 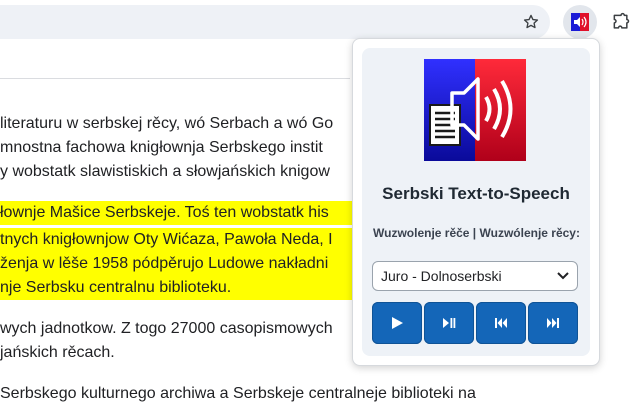 I want to click on serbski-tts-extension-button, so click(x=580, y=22).